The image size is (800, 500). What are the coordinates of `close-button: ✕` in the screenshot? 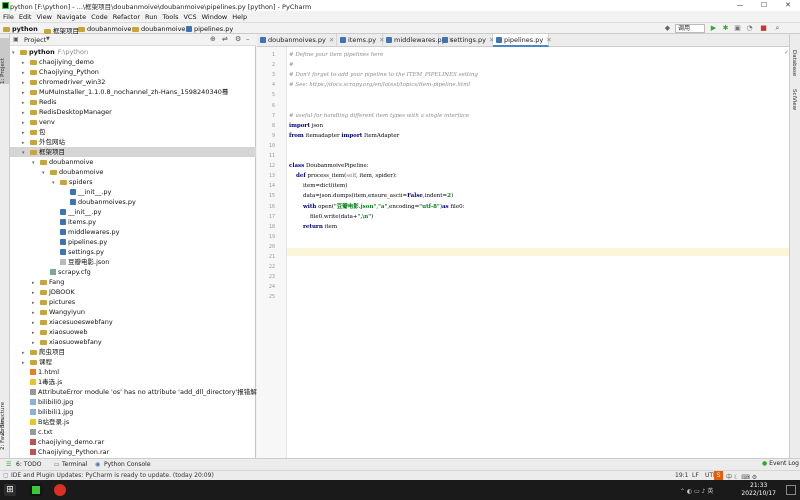 It's located at (788, 5).